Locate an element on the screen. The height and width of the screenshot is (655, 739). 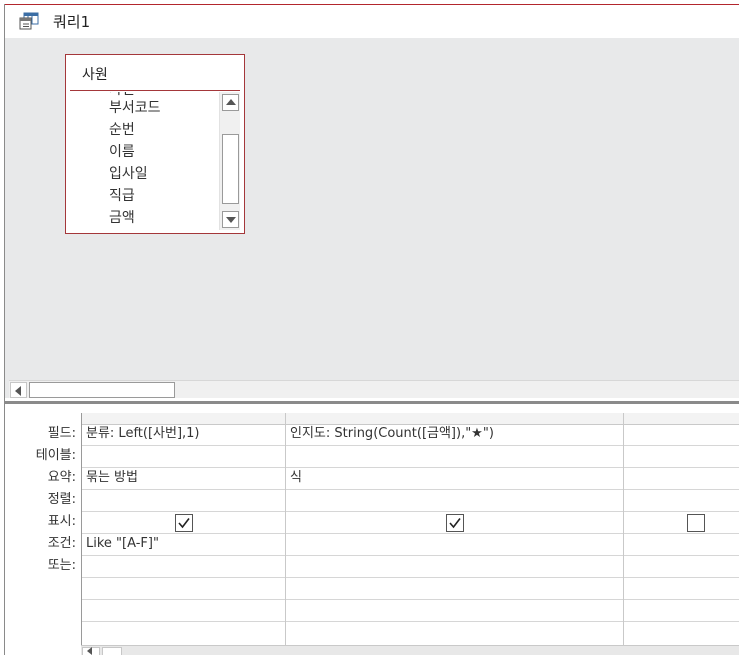
query-title: 쿼리1 is located at coordinates (72, 22).